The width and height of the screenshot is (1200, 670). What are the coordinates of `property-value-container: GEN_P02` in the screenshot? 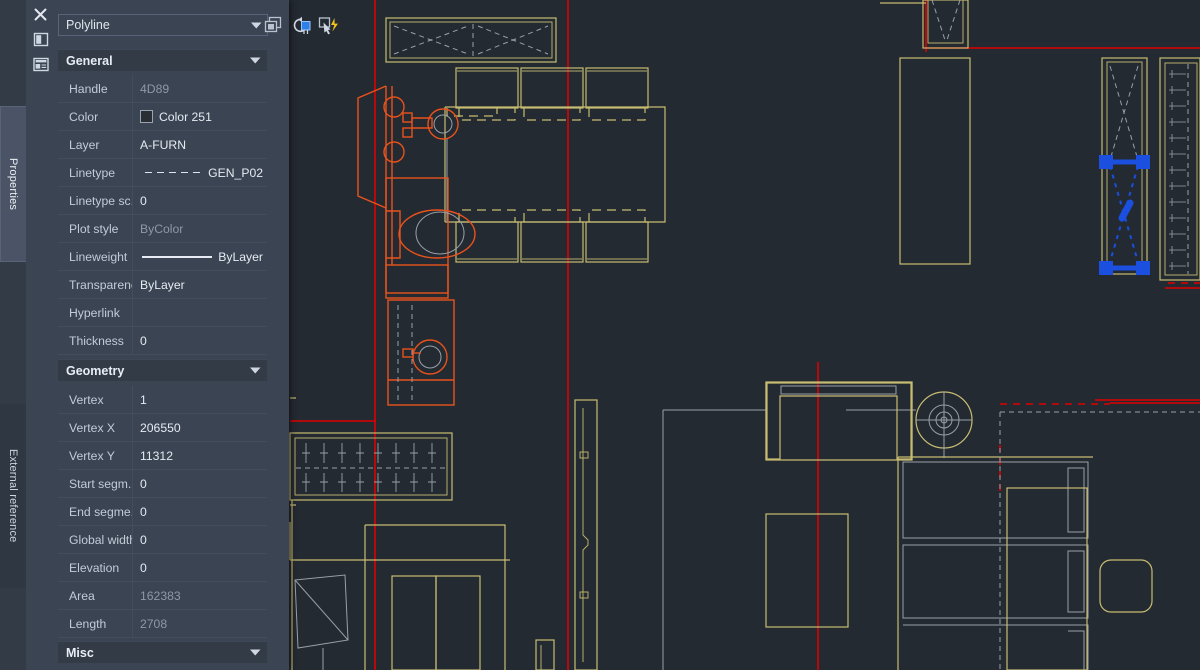 It's located at (200, 172).